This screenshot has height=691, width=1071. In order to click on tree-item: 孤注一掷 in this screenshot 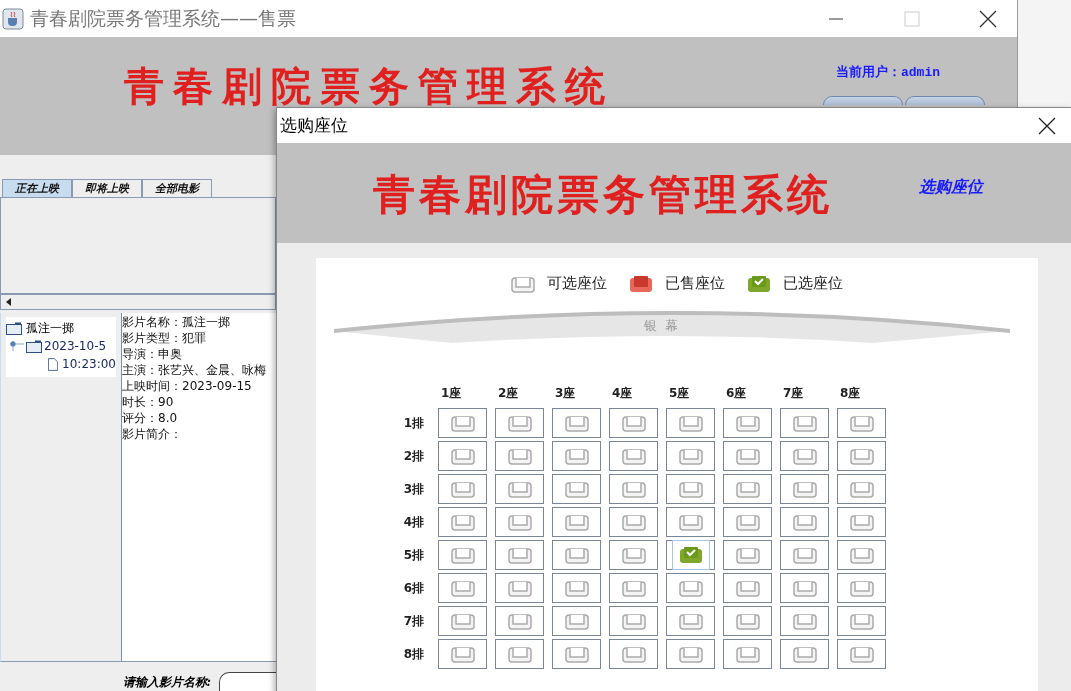, I will do `click(61, 328)`.